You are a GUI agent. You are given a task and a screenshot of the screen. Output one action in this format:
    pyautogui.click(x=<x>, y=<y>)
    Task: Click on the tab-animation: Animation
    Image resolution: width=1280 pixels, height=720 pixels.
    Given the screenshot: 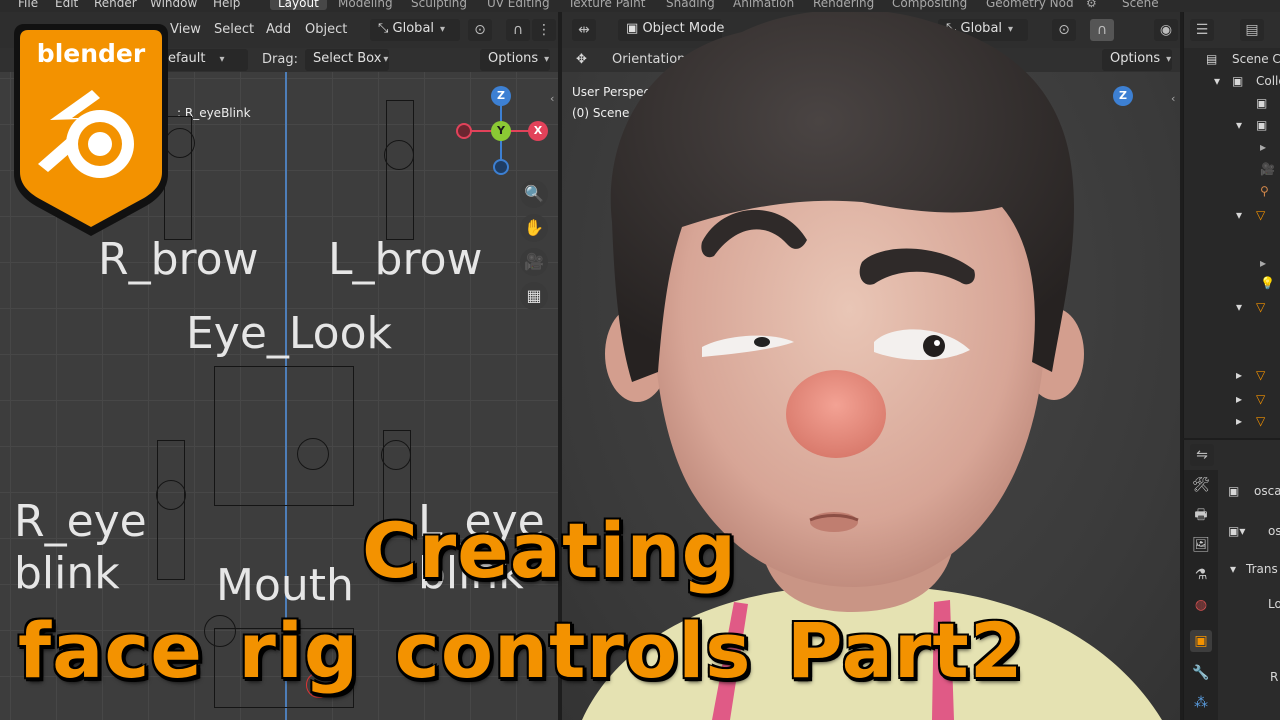 What is the action you would take?
    pyautogui.click(x=763, y=5)
    